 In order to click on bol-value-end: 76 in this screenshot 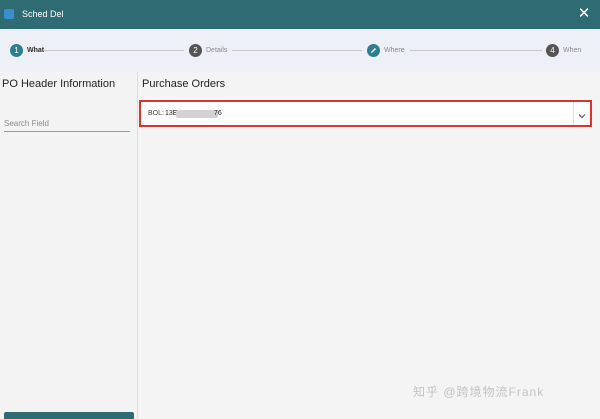, I will do `click(218, 113)`.